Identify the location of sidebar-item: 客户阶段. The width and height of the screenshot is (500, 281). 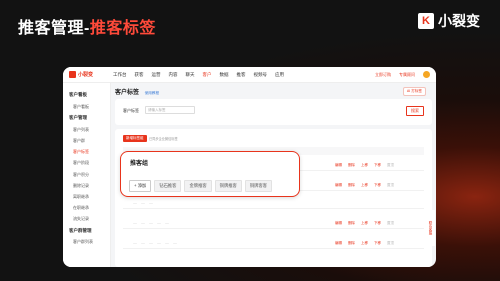
(86, 163).